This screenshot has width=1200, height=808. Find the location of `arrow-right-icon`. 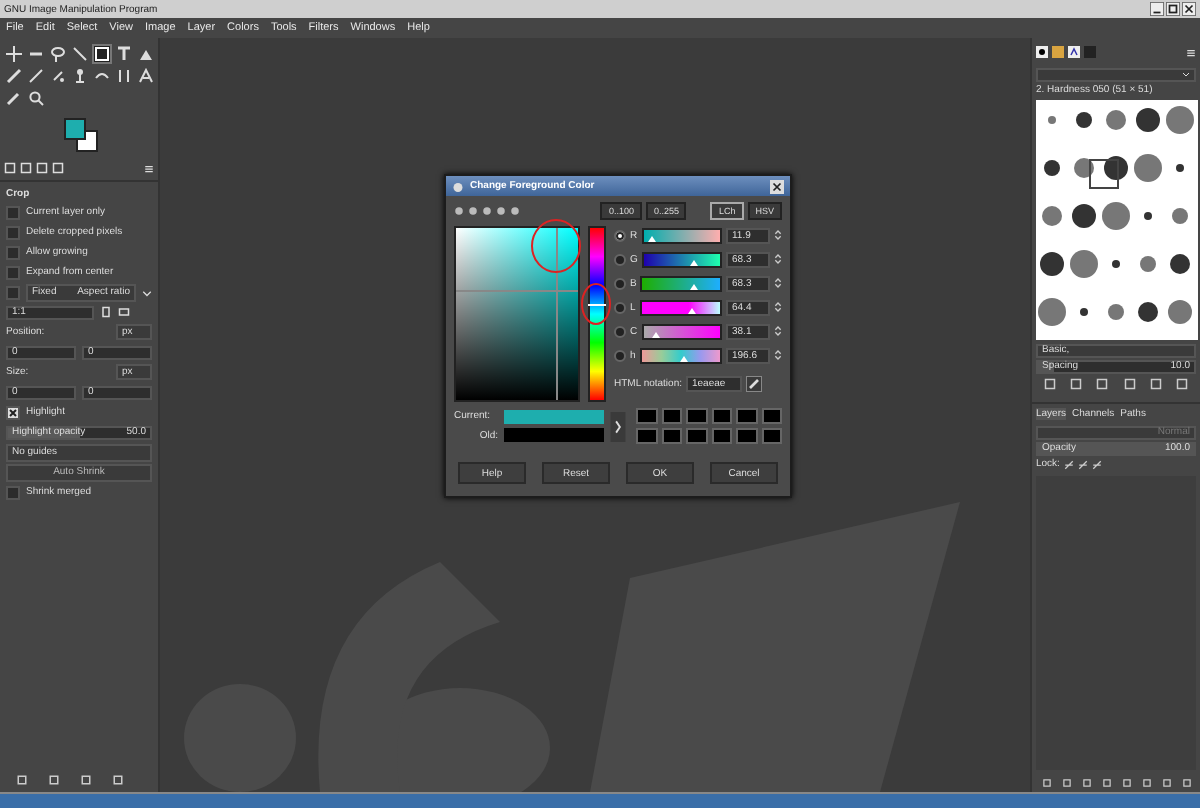

arrow-right-icon is located at coordinates (618, 426).